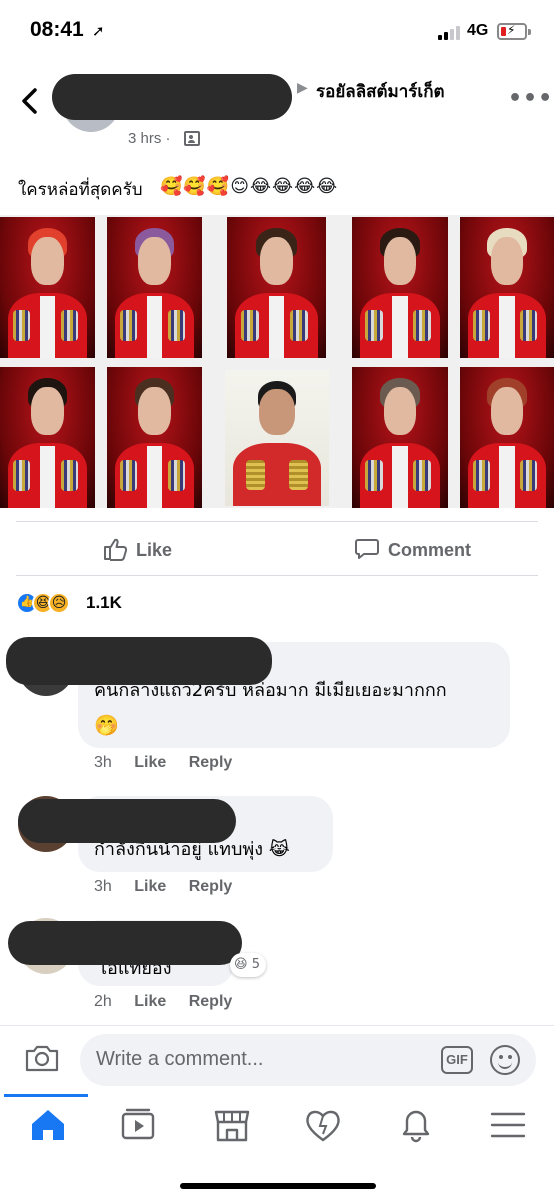  What do you see at coordinates (241, 964) in the screenshot?
I see `haha-reaction-icon: 😆` at bounding box center [241, 964].